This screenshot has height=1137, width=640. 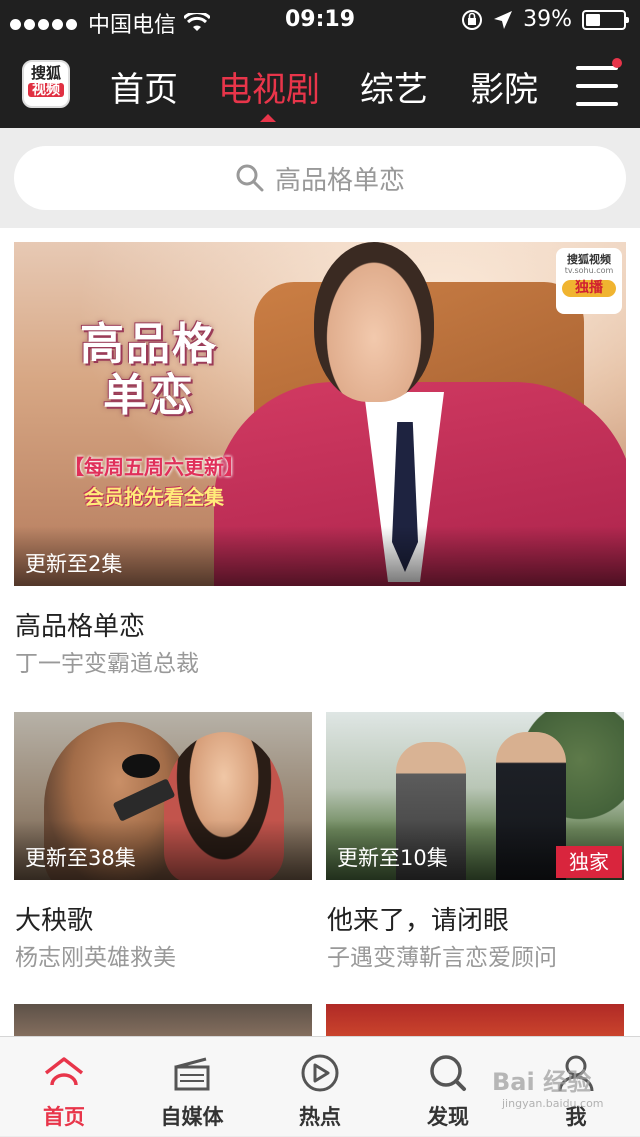 I want to click on exclusive-broadcast-badge: 搜狐视频 tv.sohu.com 独播, so click(x=589, y=281).